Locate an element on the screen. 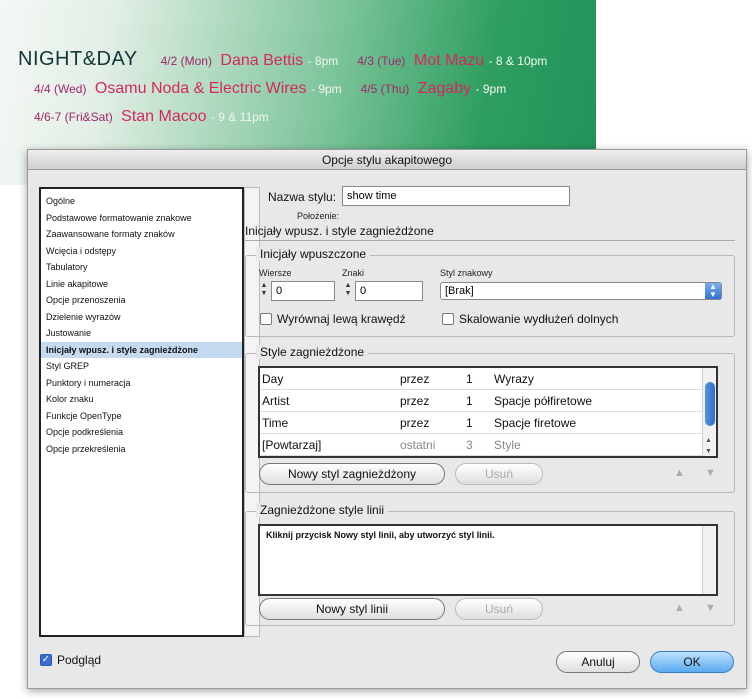 This screenshot has width=752, height=698. event-time: - 8pm is located at coordinates (323, 61).